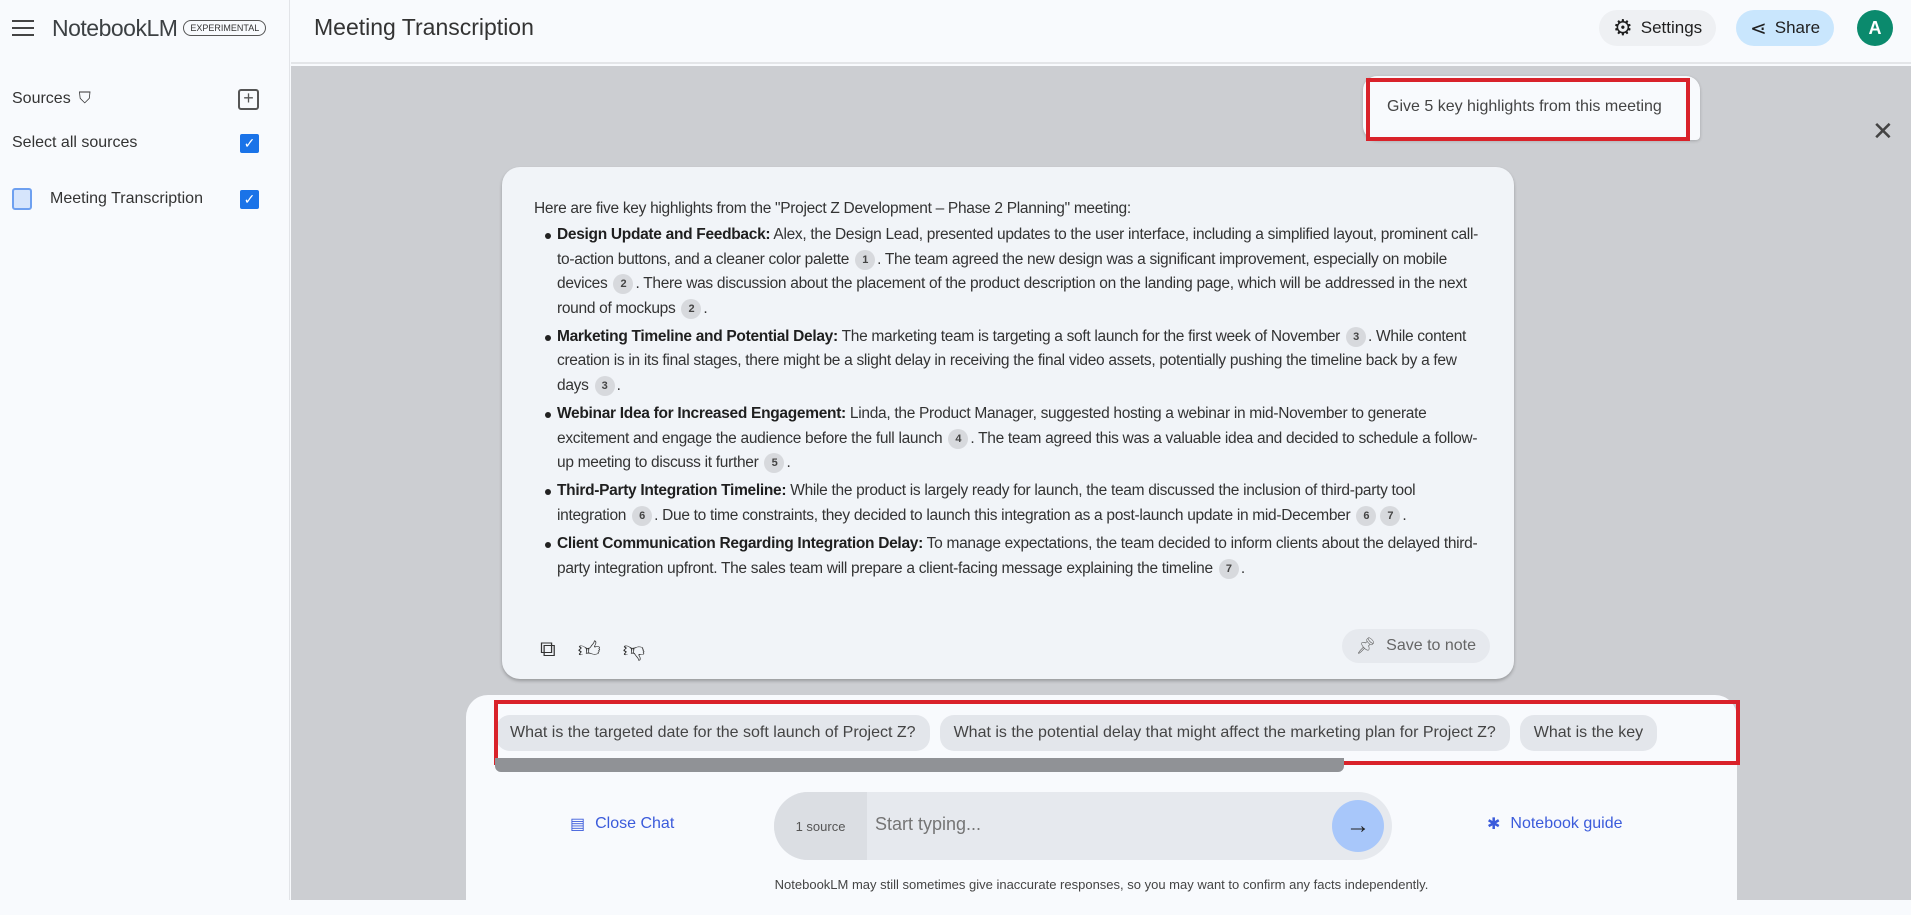  I want to click on asterisk-icon: ✱, so click(1494, 824).